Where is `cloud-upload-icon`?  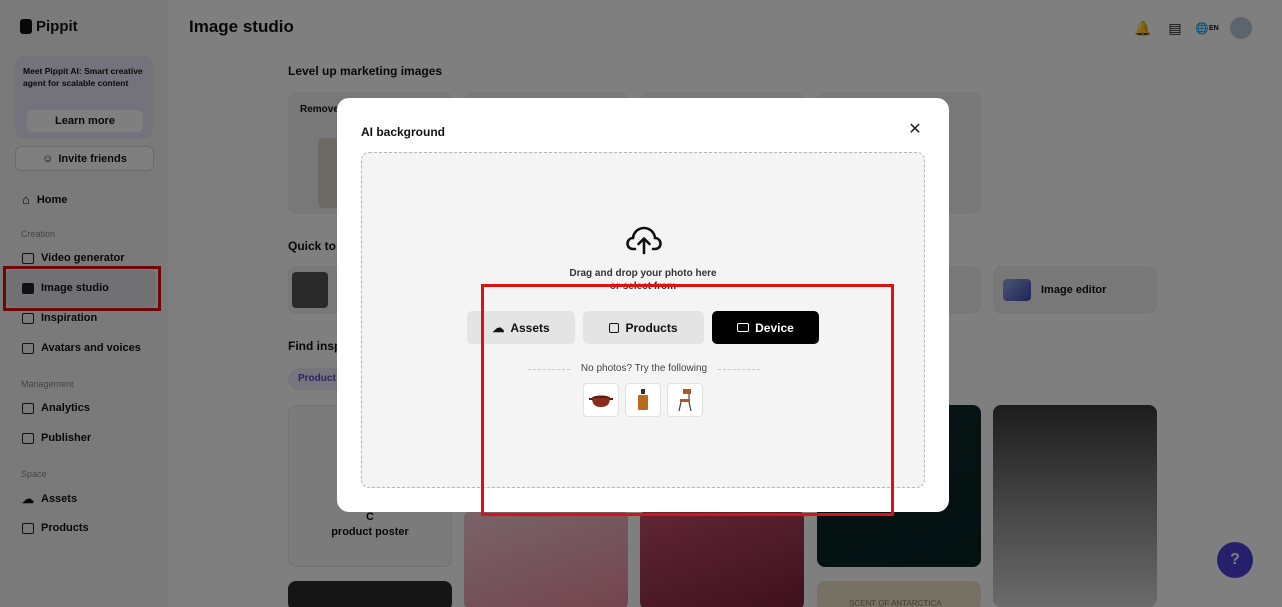
cloud-upload-icon is located at coordinates (644, 240).